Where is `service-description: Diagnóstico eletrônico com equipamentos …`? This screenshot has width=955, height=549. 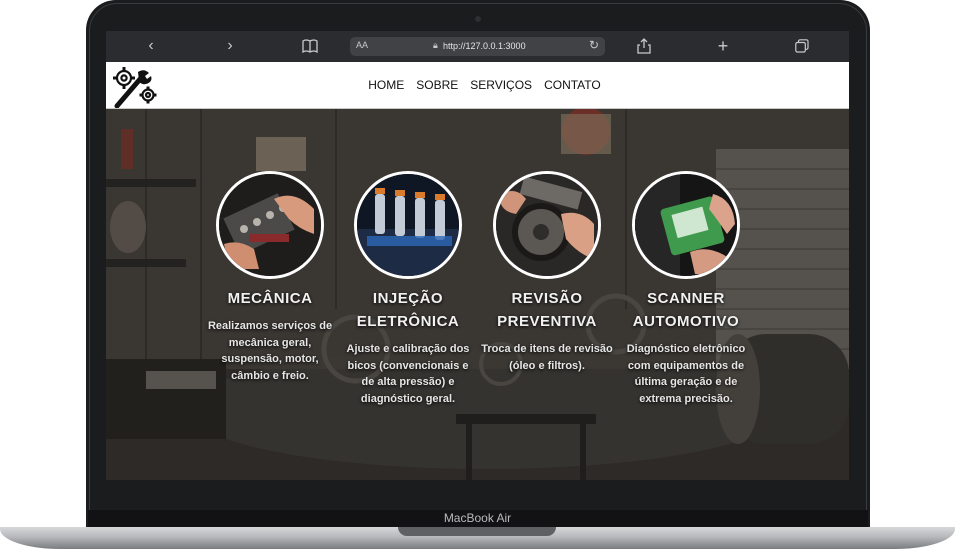
service-description: Diagnóstico eletrônico com equipamentos … is located at coordinates (686, 374).